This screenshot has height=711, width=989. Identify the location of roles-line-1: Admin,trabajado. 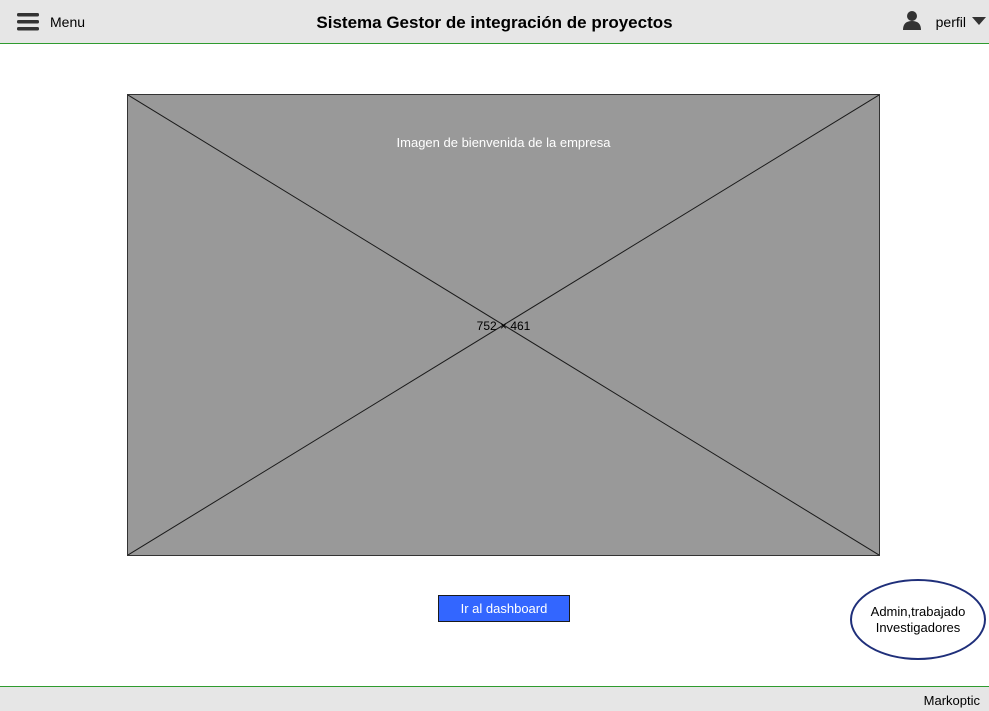
(918, 611).